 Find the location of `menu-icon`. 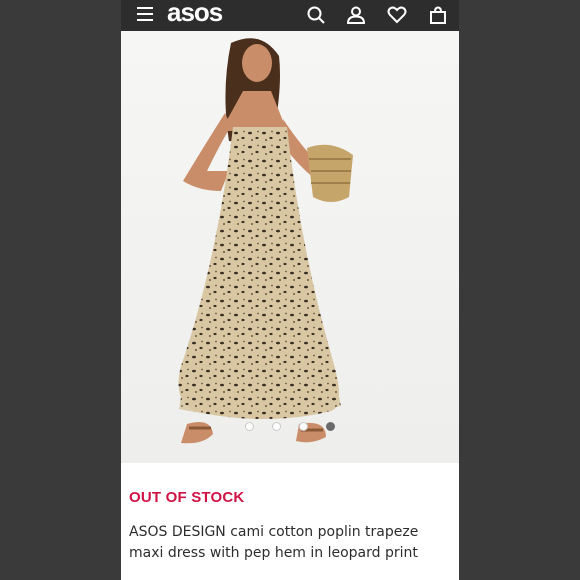

menu-icon is located at coordinates (145, 14).